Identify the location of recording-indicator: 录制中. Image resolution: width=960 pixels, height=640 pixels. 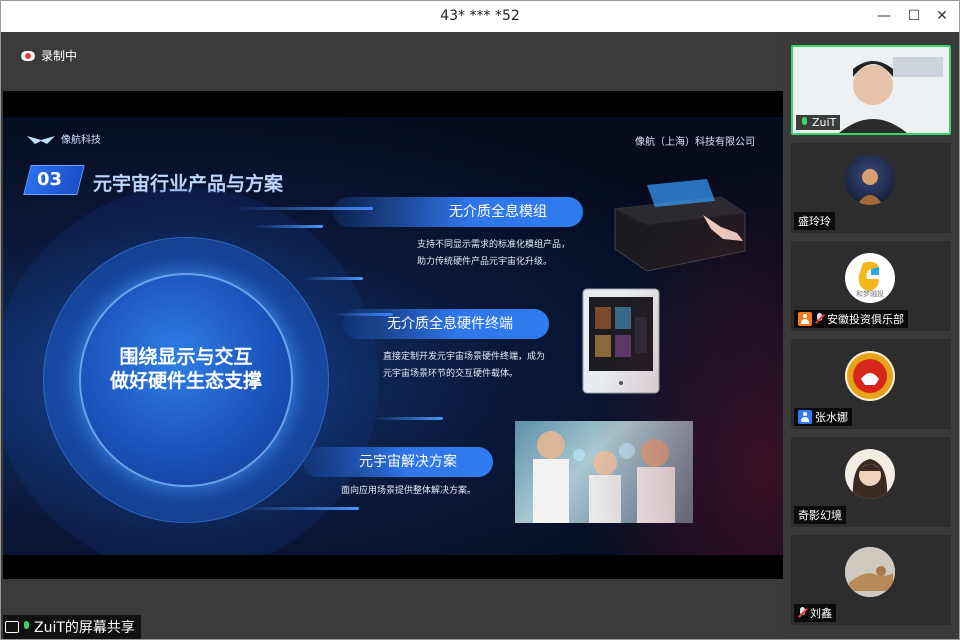
(49, 55).